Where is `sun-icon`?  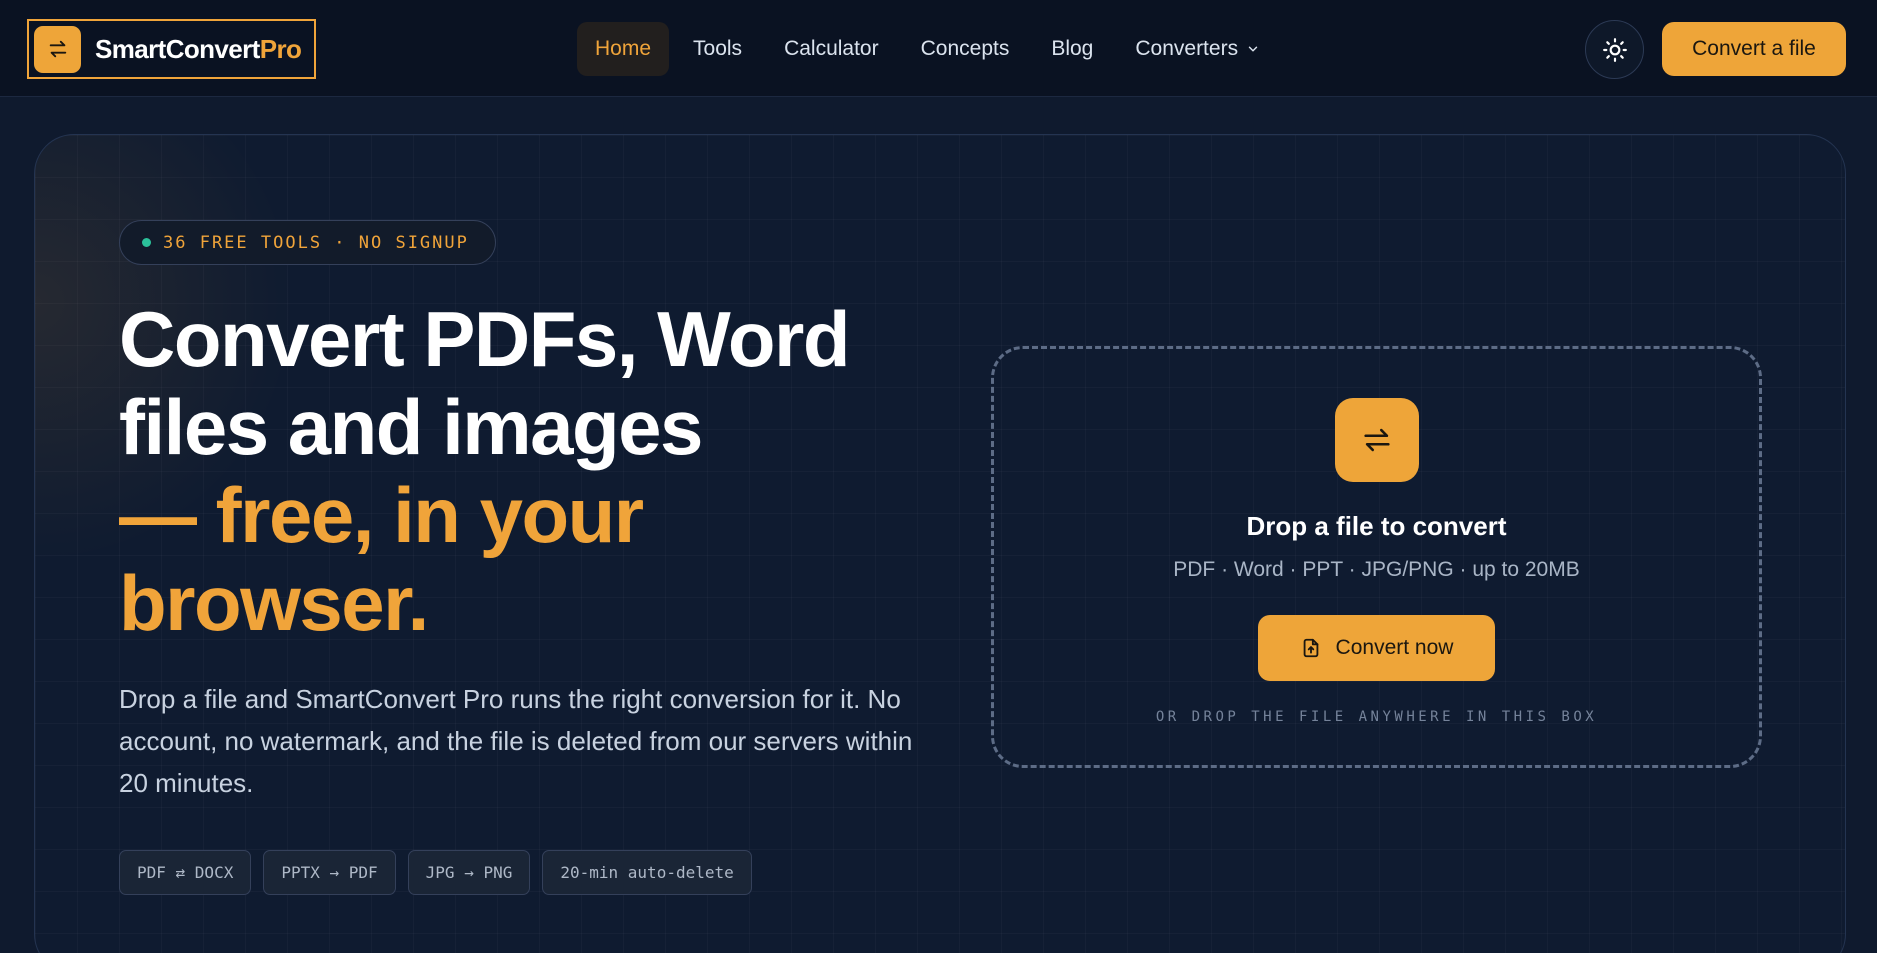
sun-icon is located at coordinates (1614, 49).